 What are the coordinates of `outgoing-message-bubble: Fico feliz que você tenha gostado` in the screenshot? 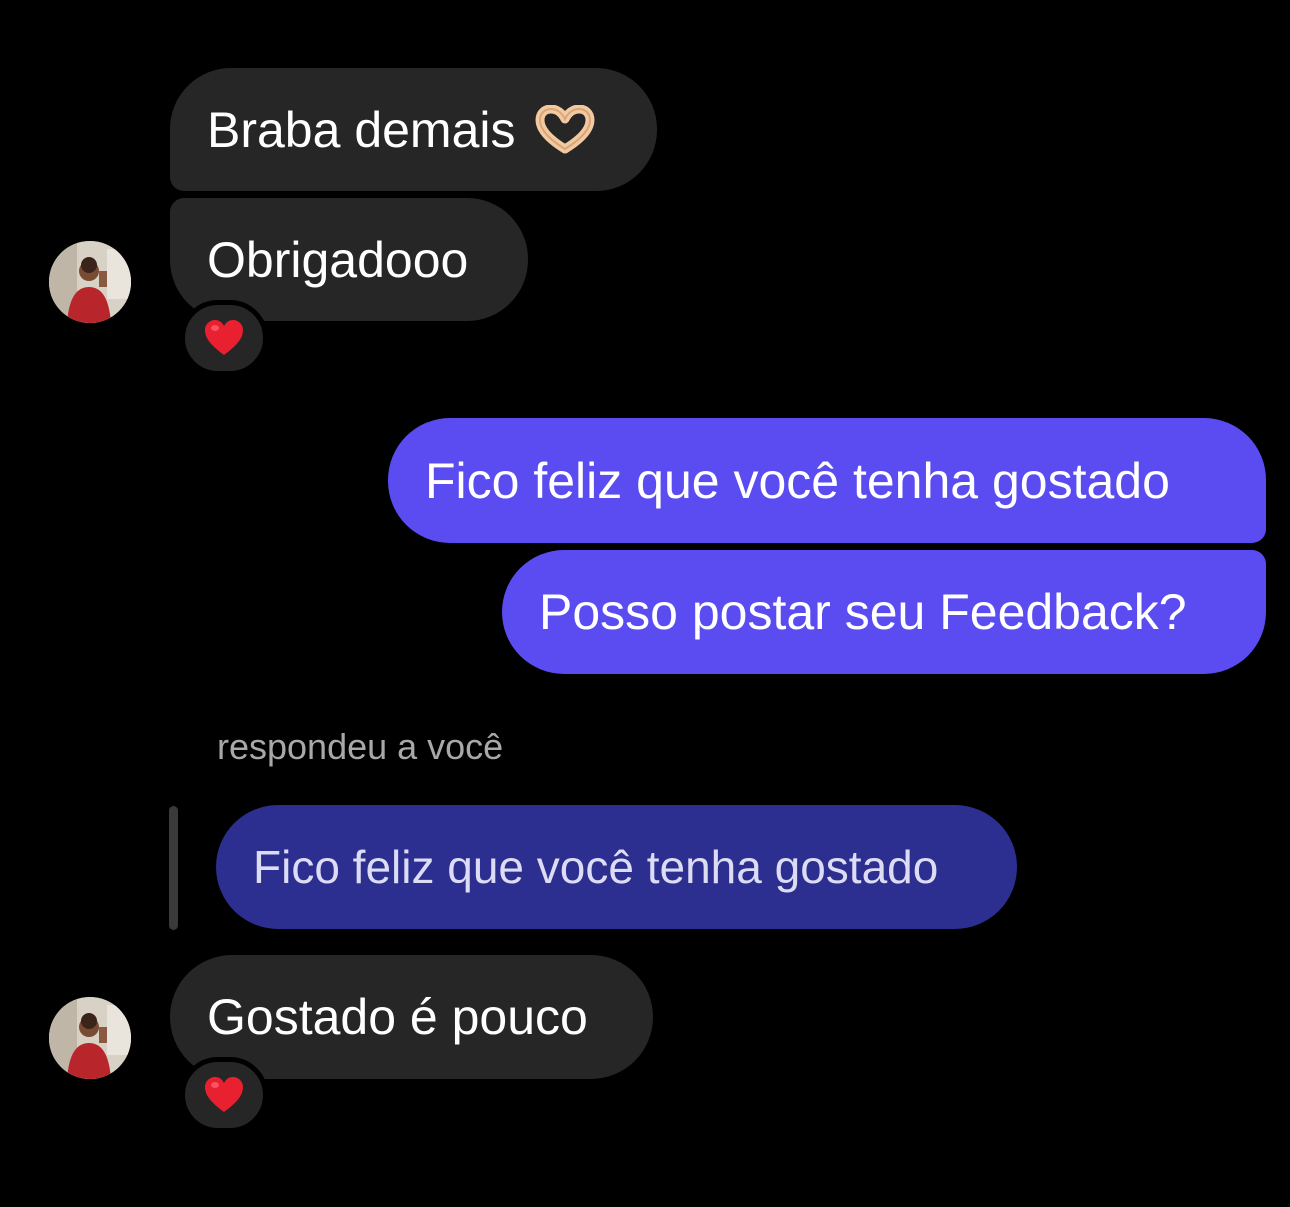 It's located at (827, 480).